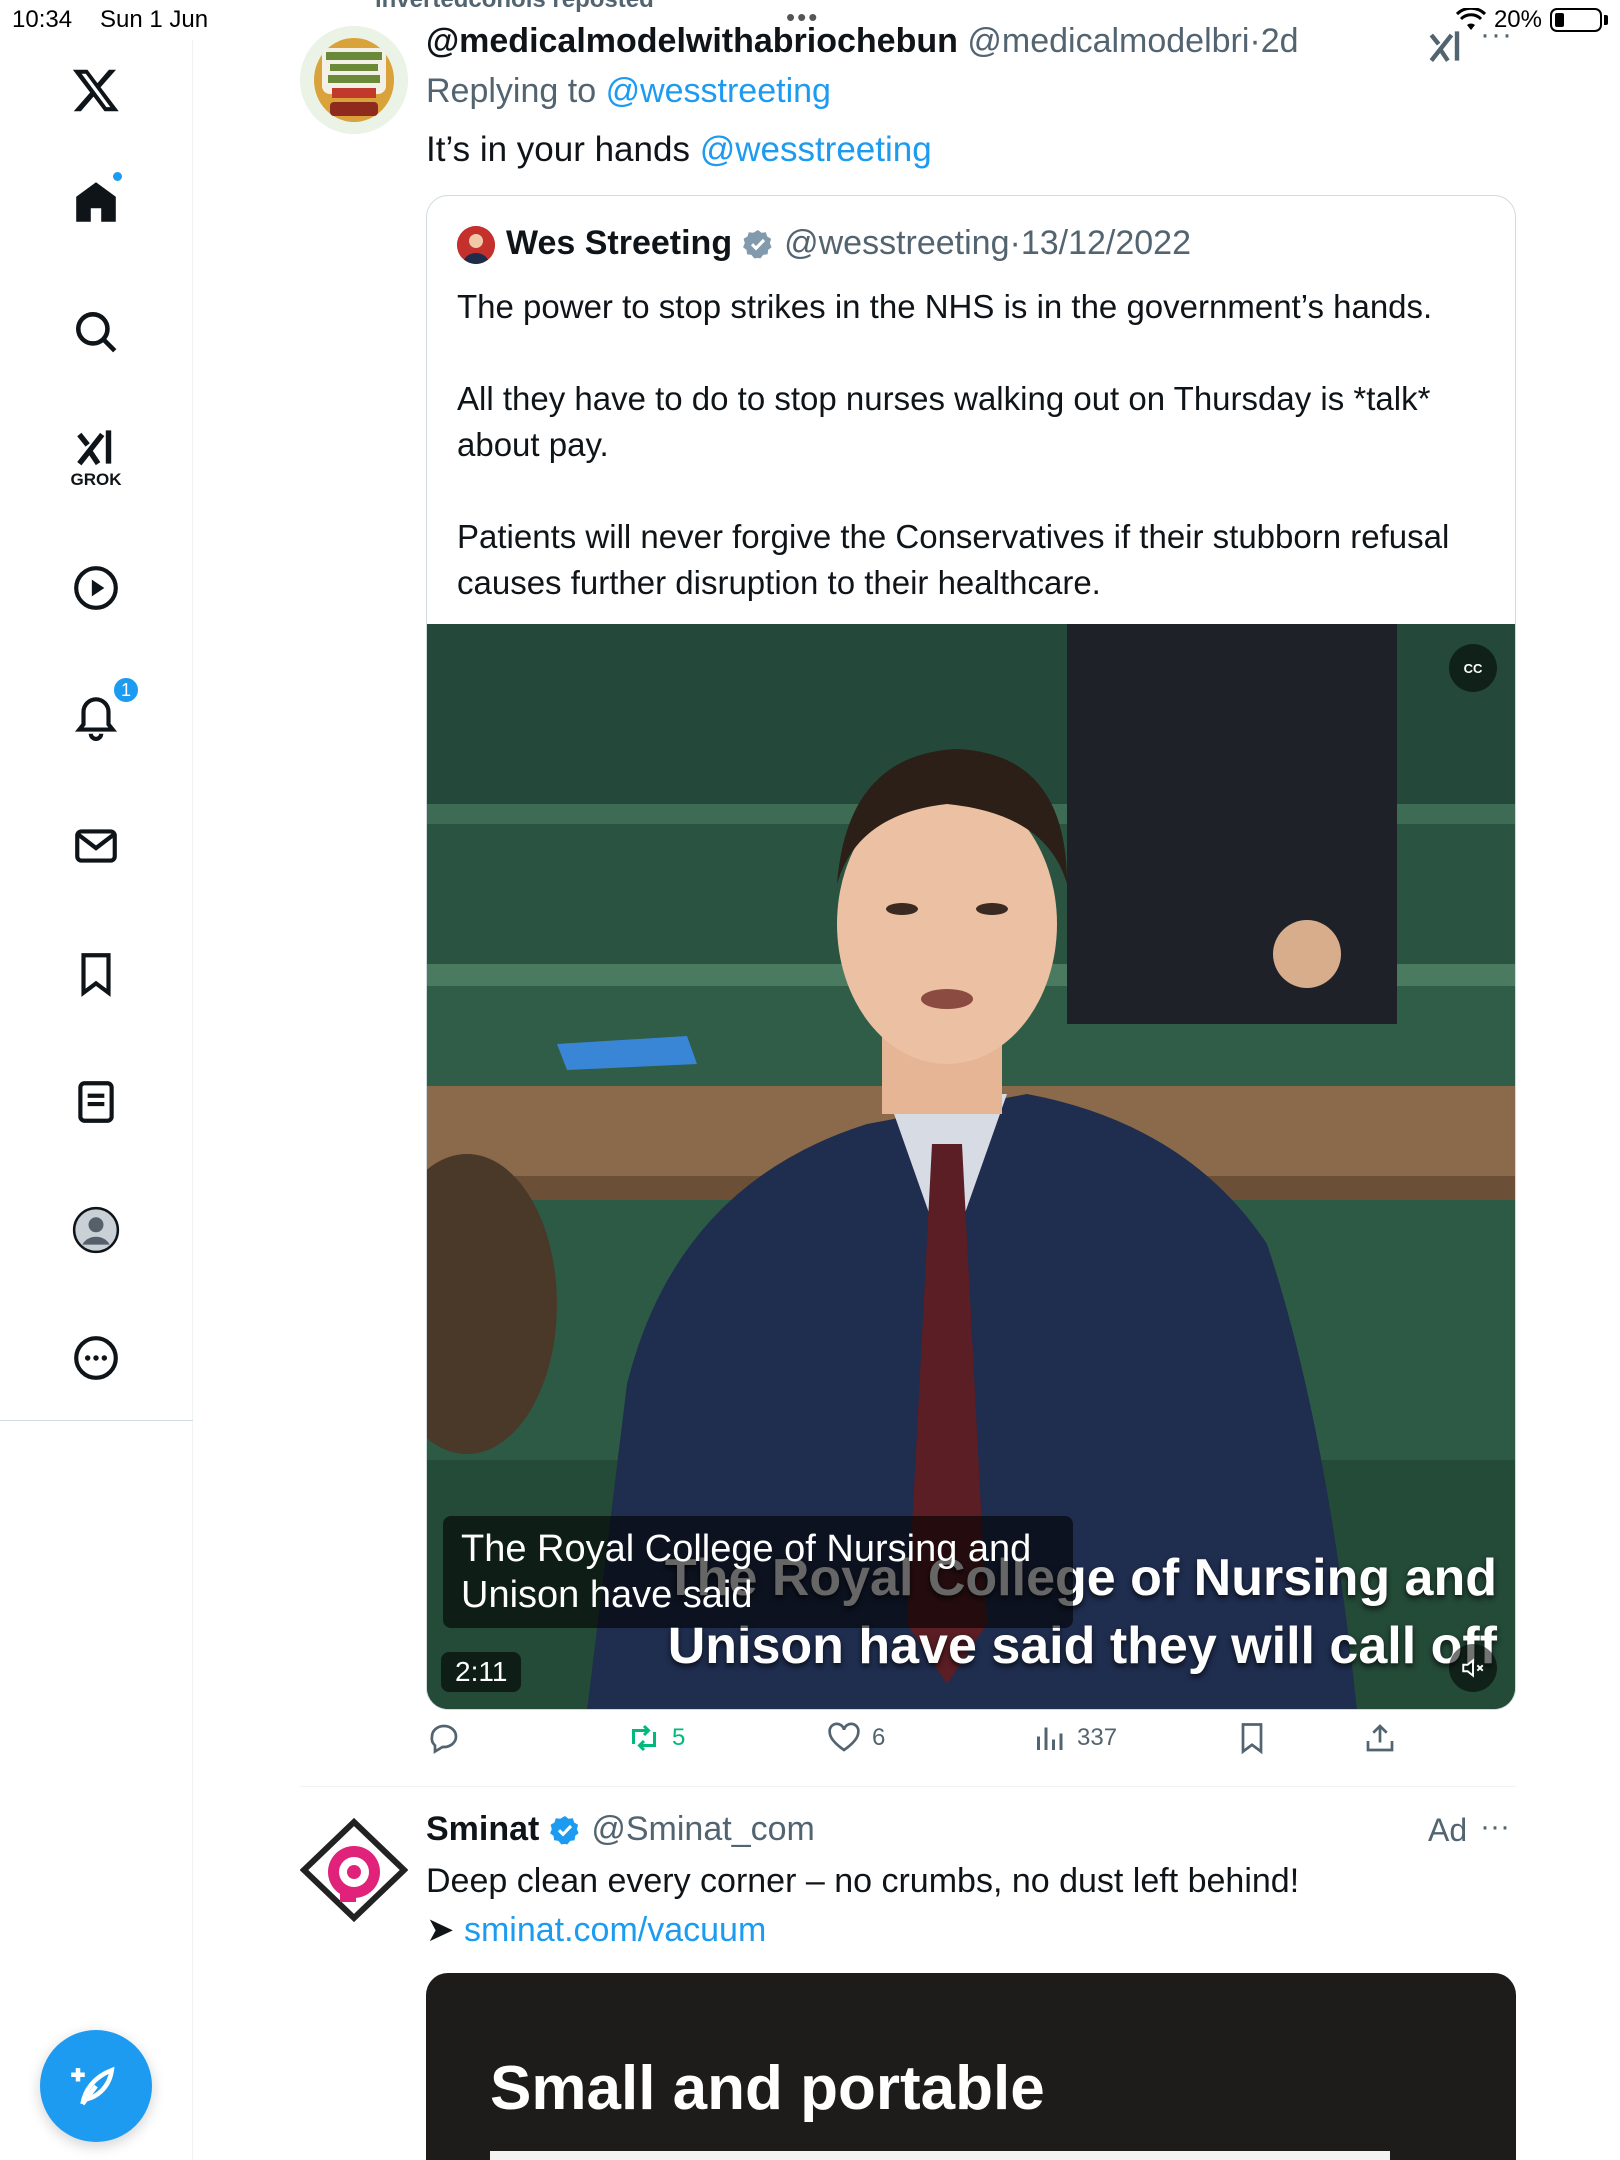 The width and height of the screenshot is (1620, 2160). I want to click on nav-lists, so click(96, 1102).